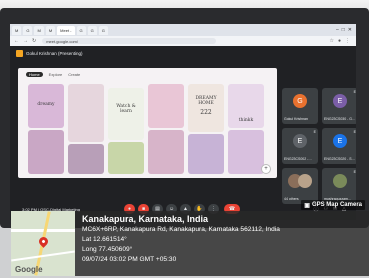 The image size is (369, 278). What do you see at coordinates (104, 239) in the screenshot?
I see `latitude: Lat 12.661514°` at bounding box center [104, 239].